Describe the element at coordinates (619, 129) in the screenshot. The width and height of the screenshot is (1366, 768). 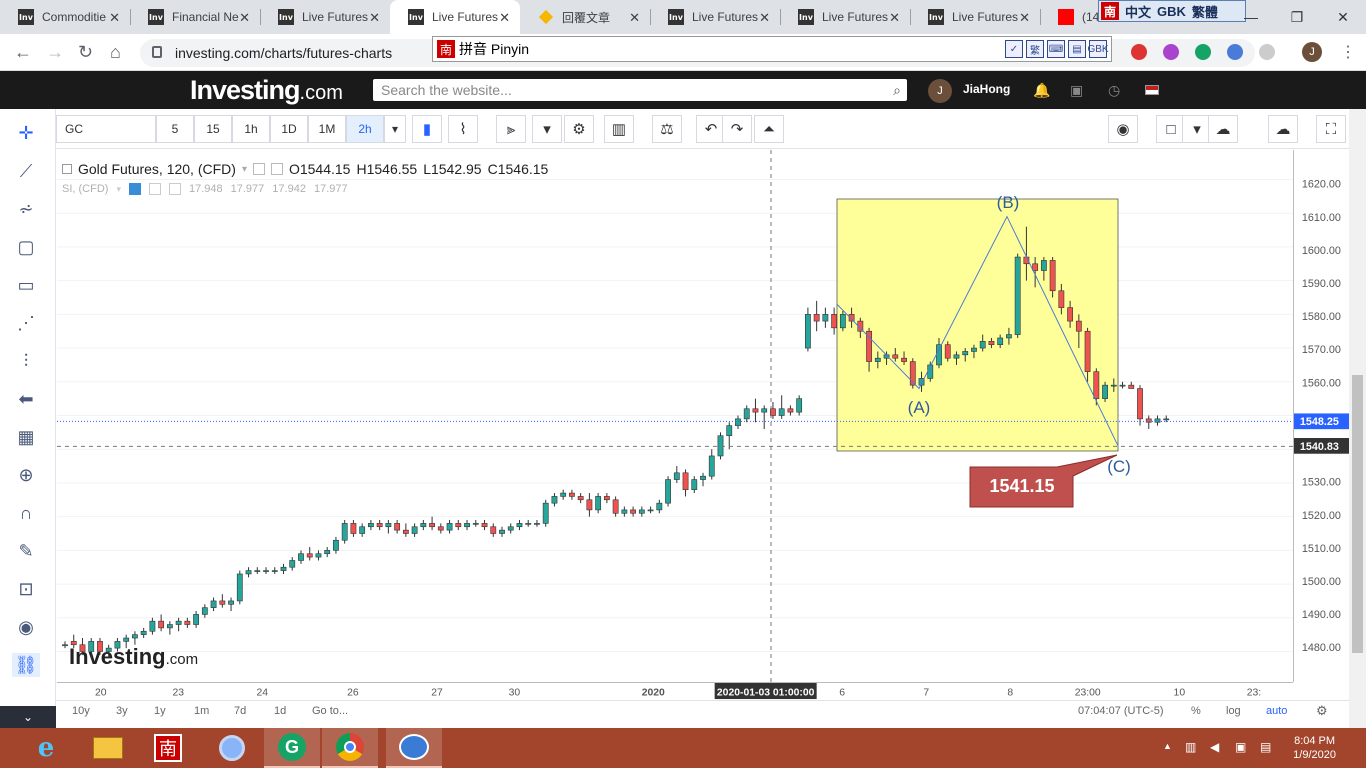
I see `indicators-icon: ▥` at that location.